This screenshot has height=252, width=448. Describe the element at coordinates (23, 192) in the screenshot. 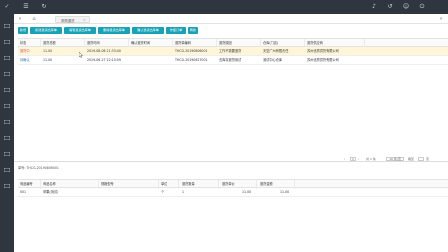

I see `cell-item-code: 001` at that location.